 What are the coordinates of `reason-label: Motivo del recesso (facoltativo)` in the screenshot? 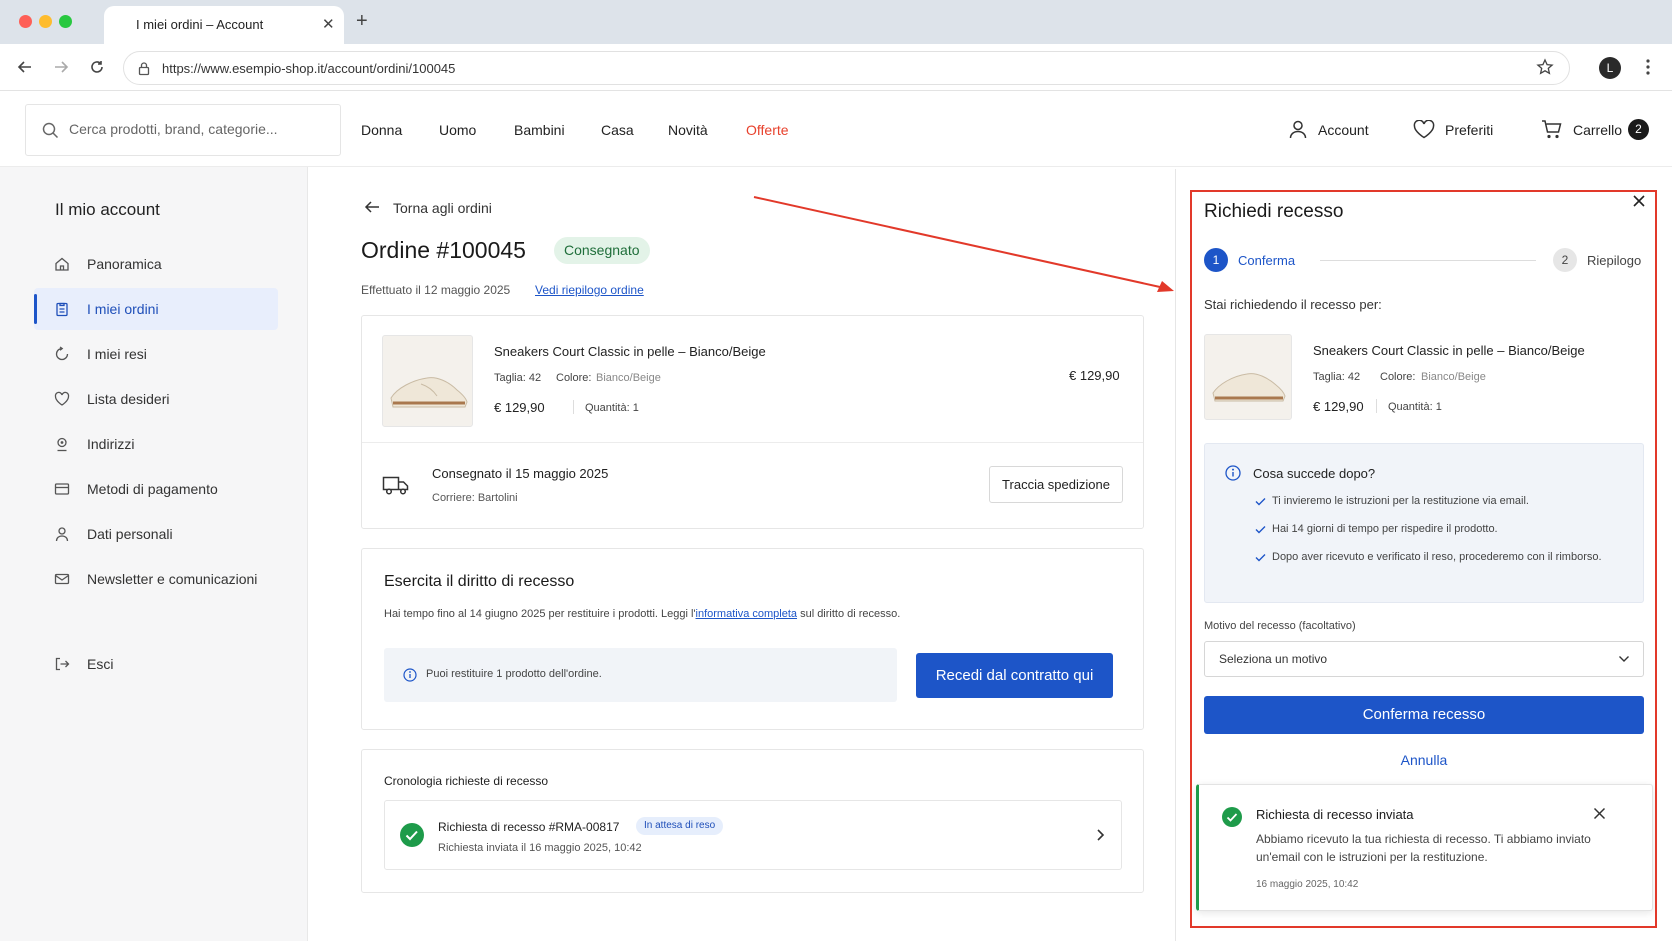 It's located at (1280, 626).